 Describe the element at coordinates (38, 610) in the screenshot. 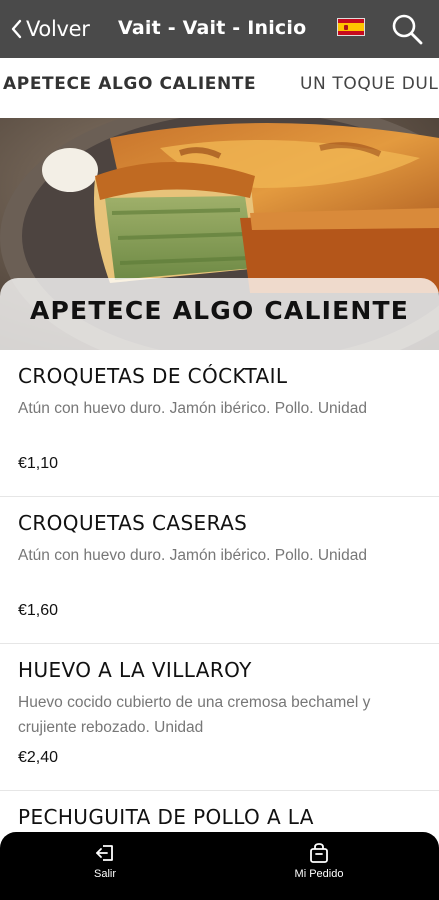

I see `menu-item-price: €1,60` at that location.